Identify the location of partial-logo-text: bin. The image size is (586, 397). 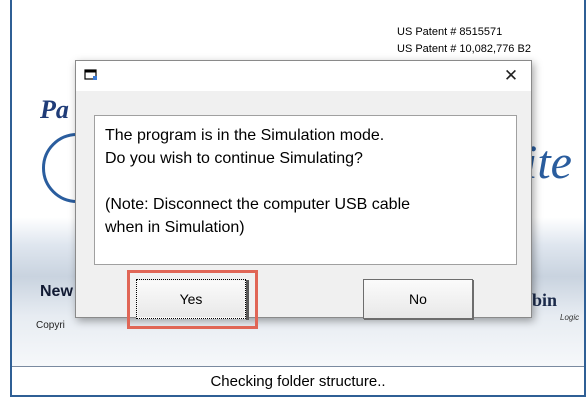
(545, 300).